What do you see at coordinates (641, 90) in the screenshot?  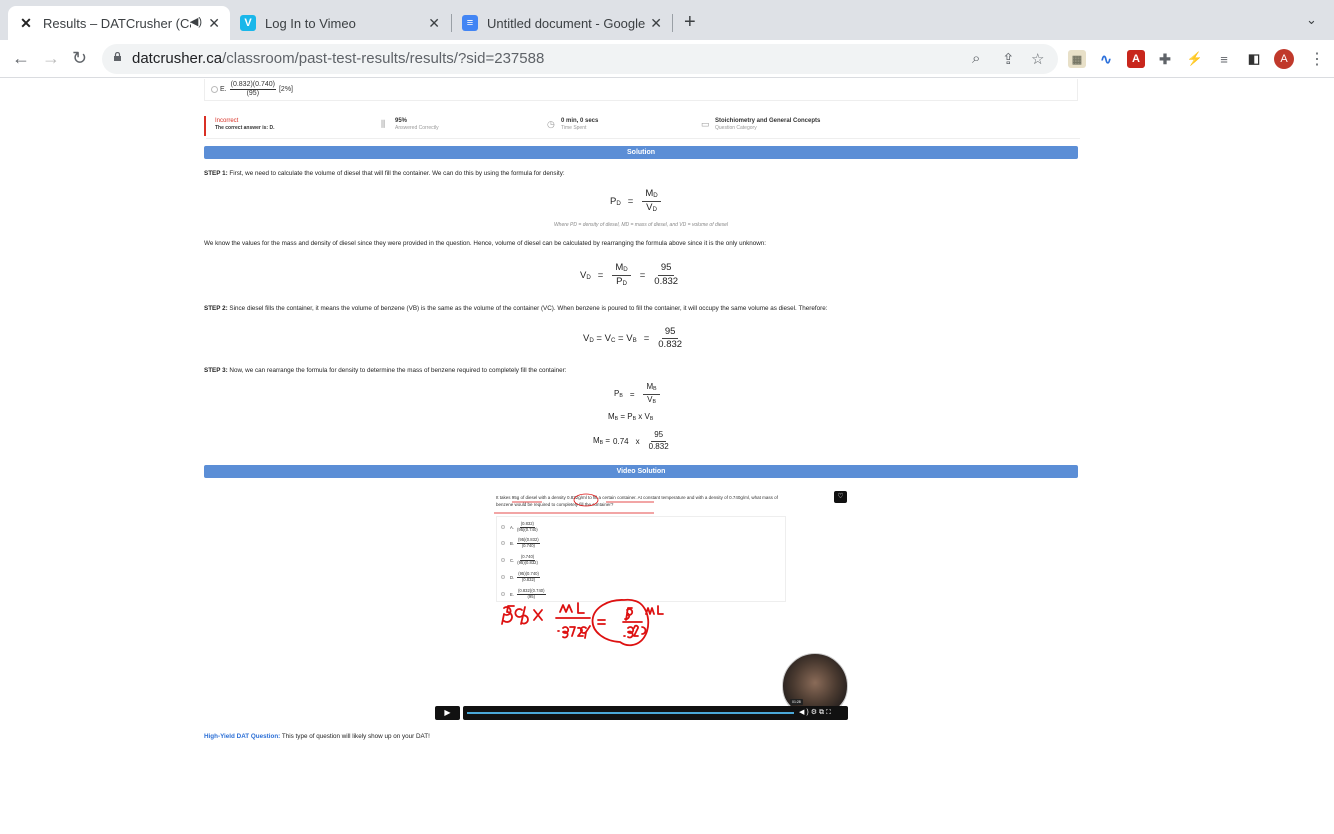 I see `option-card: E. (0.832)(0.740) (95) [2%]` at bounding box center [641, 90].